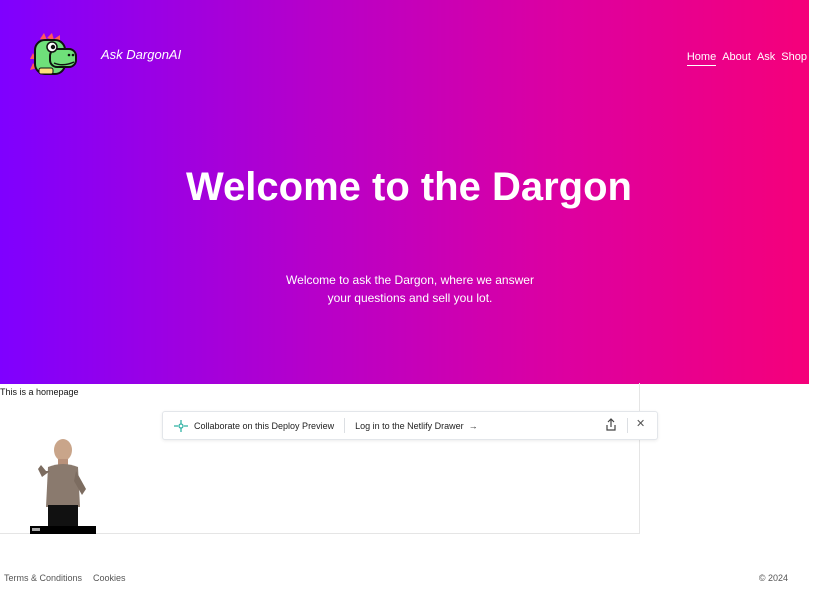 This screenshot has height=593, width=818. I want to click on dragon-logo-icon, so click(54, 55).